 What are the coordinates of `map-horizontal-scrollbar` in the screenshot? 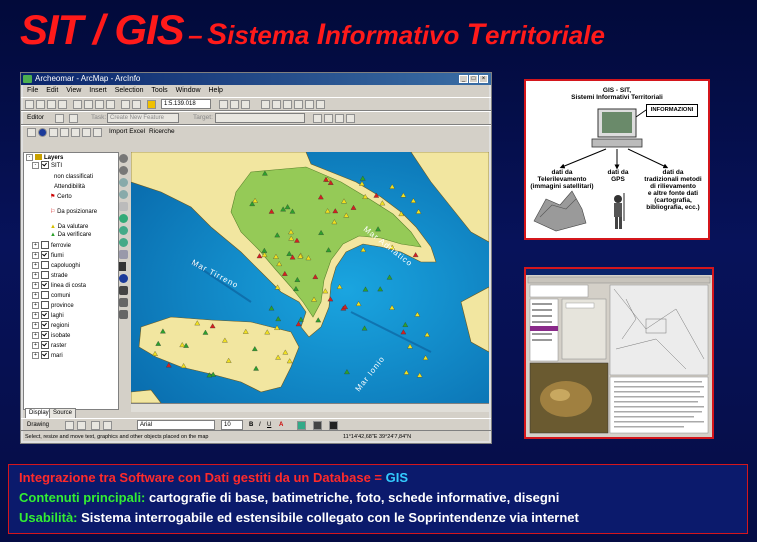 It's located at (310, 407).